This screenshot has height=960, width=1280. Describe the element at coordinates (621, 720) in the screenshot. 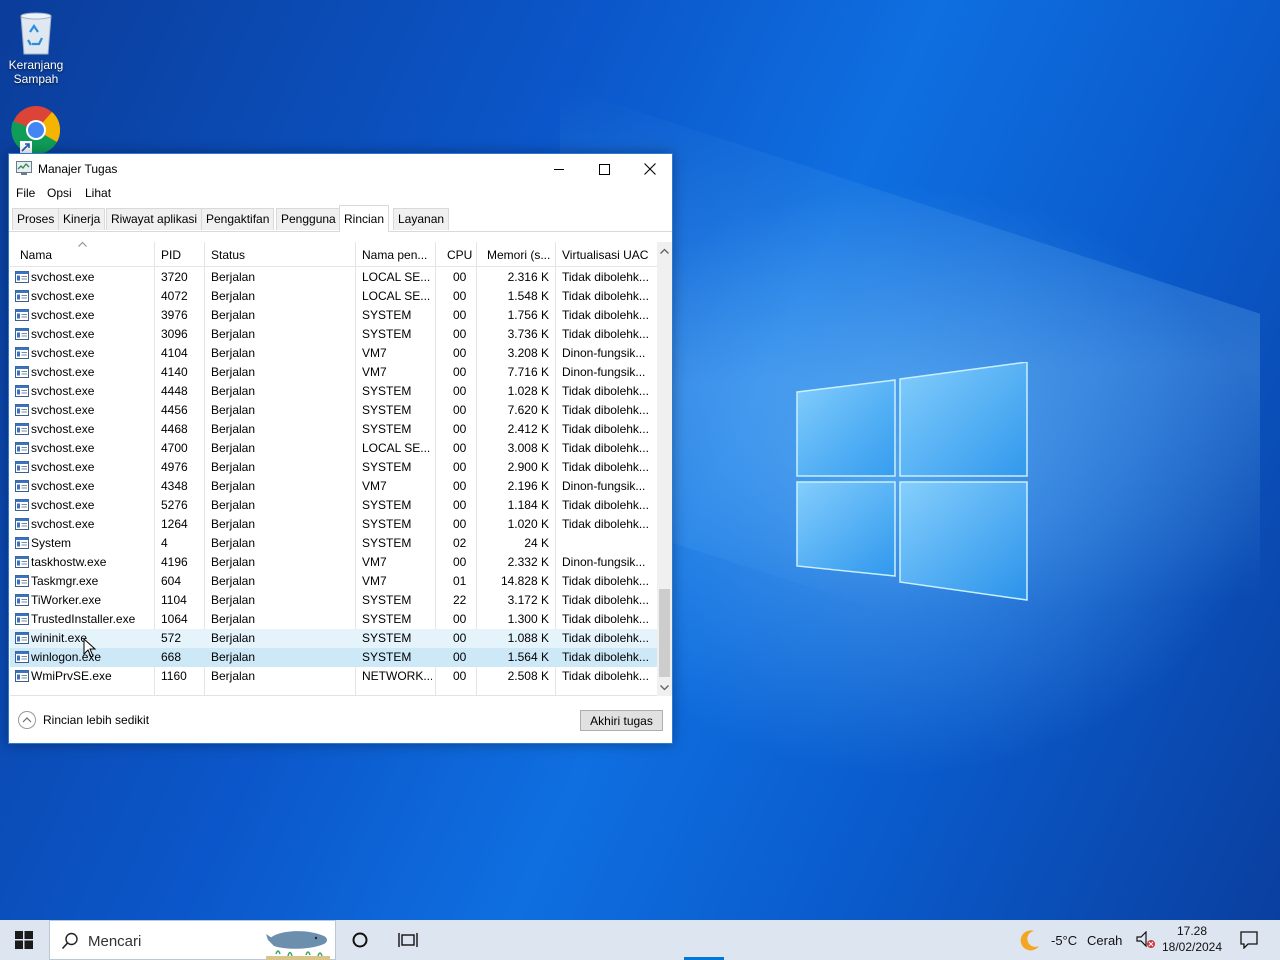

I see `end-task-button: Akhiri tugas` at that location.